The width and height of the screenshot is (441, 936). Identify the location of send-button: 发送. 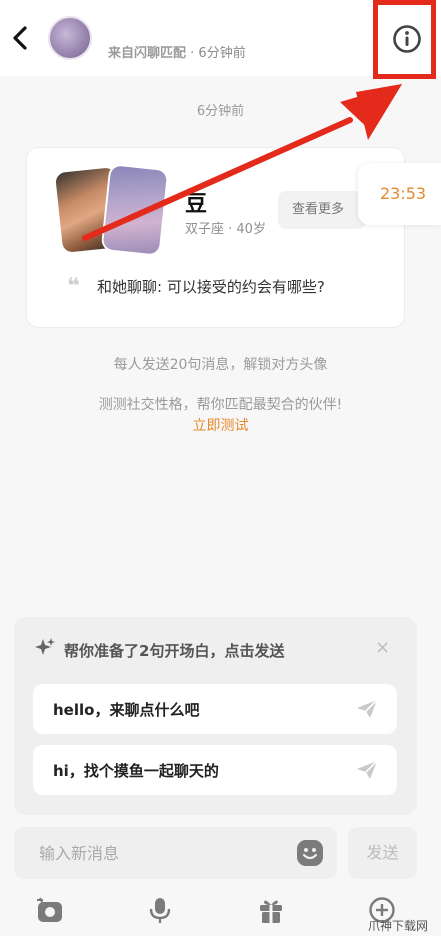
(382, 853).